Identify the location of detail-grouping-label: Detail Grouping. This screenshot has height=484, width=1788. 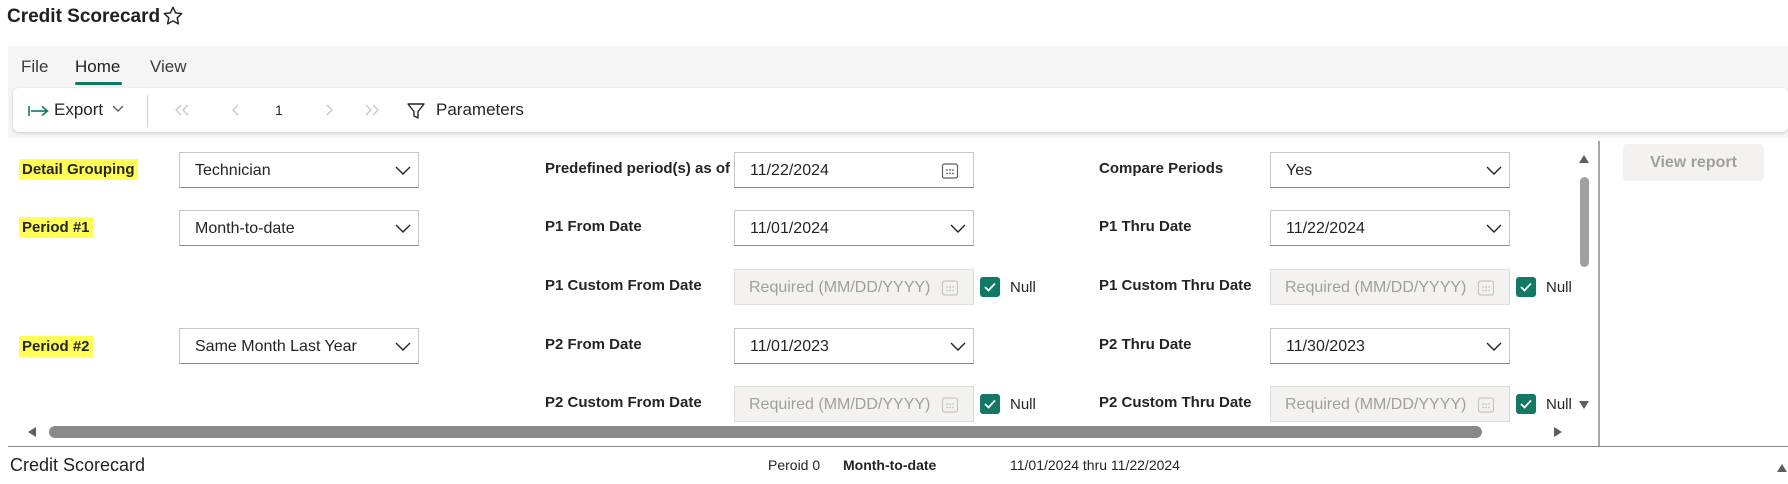
(78, 169).